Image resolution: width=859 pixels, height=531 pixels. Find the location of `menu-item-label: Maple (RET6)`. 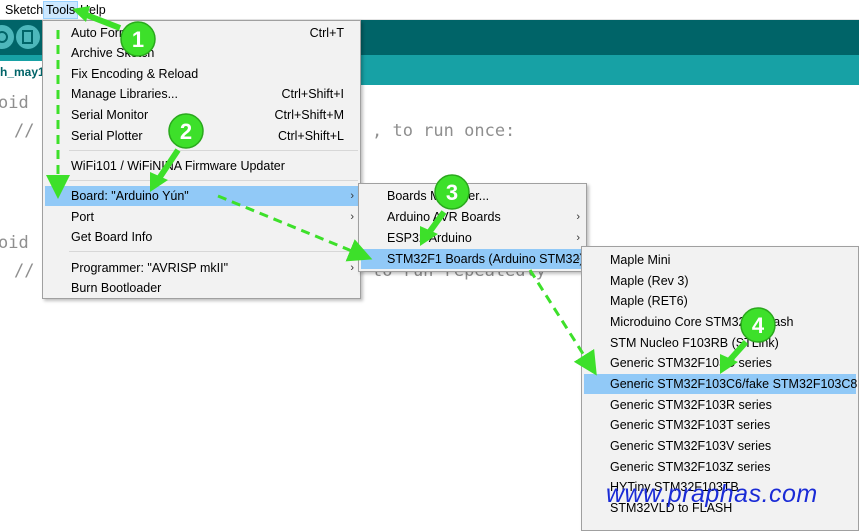

menu-item-label: Maple (RET6) is located at coordinates (649, 301).